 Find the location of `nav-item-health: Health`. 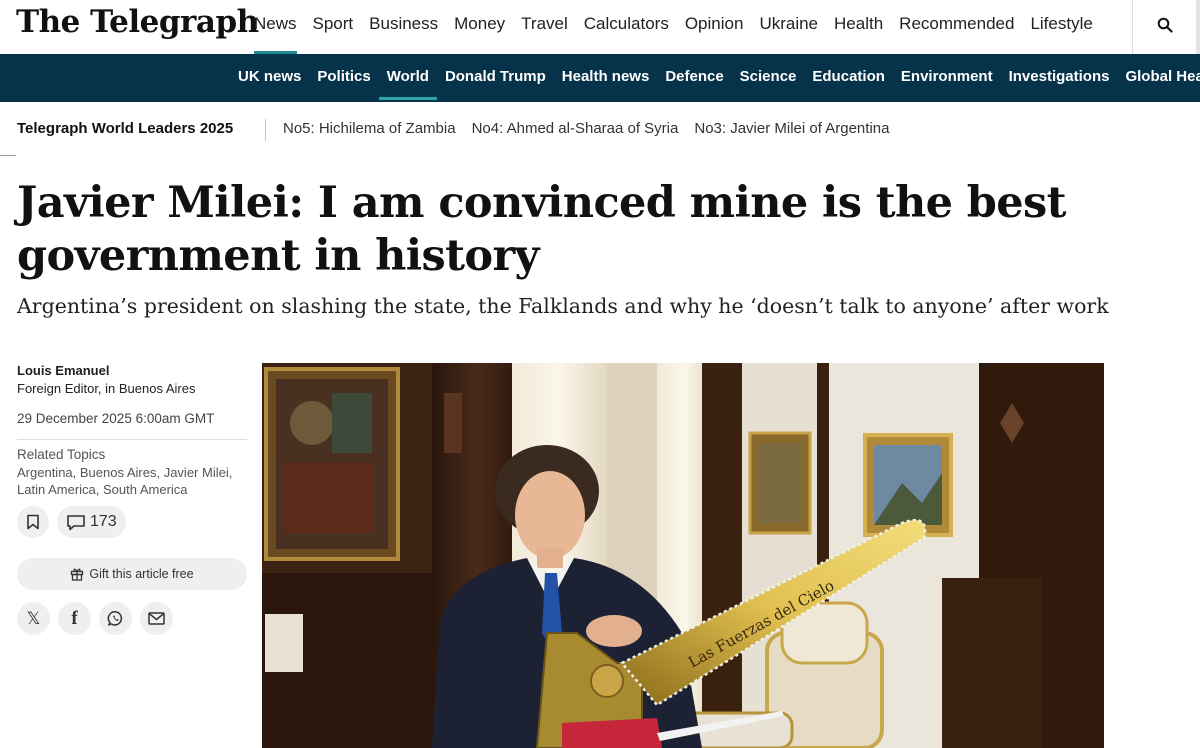

nav-item-health: Health is located at coordinates (858, 27).